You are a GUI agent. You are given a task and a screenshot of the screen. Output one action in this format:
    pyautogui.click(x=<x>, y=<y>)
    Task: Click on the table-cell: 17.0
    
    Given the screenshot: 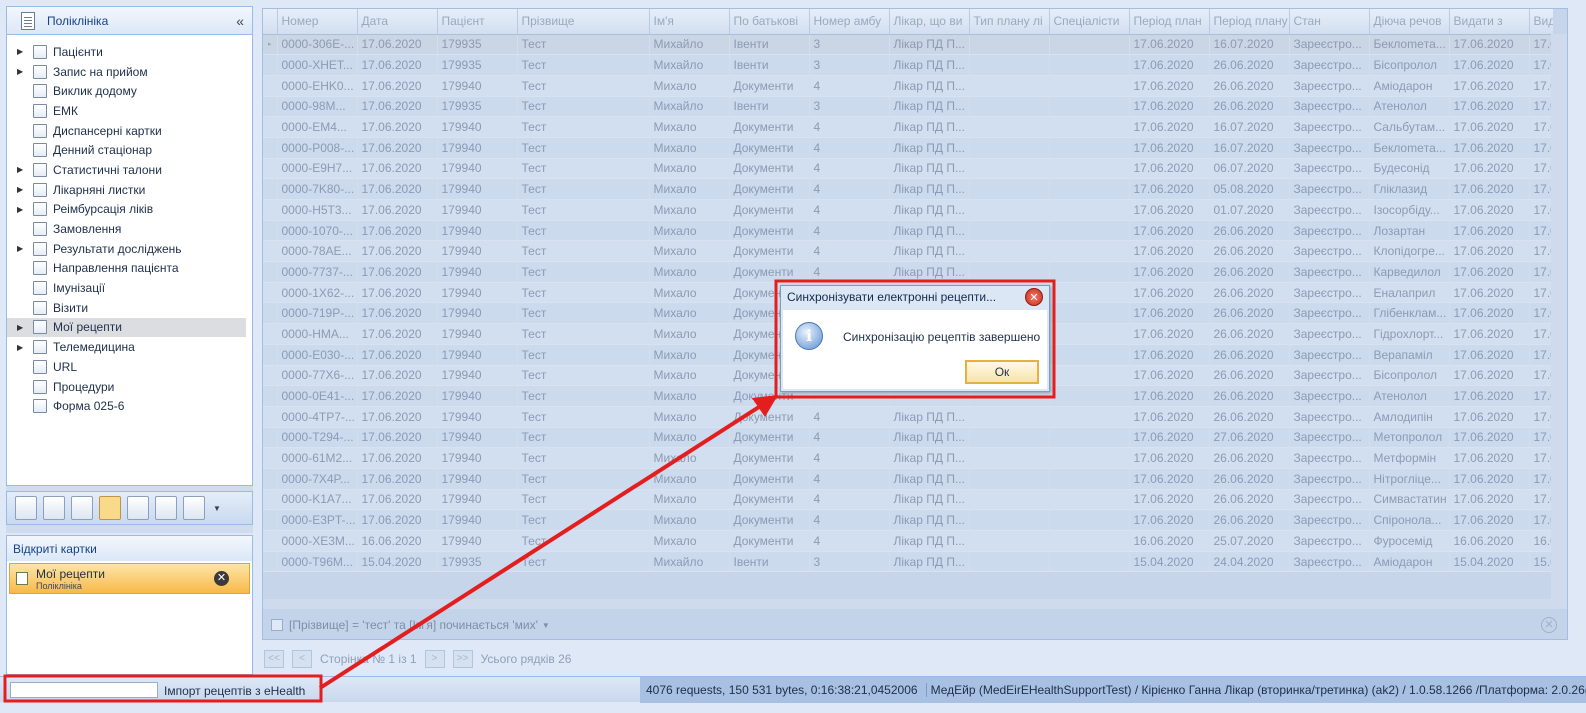 What is the action you would take?
    pyautogui.click(x=1541, y=65)
    